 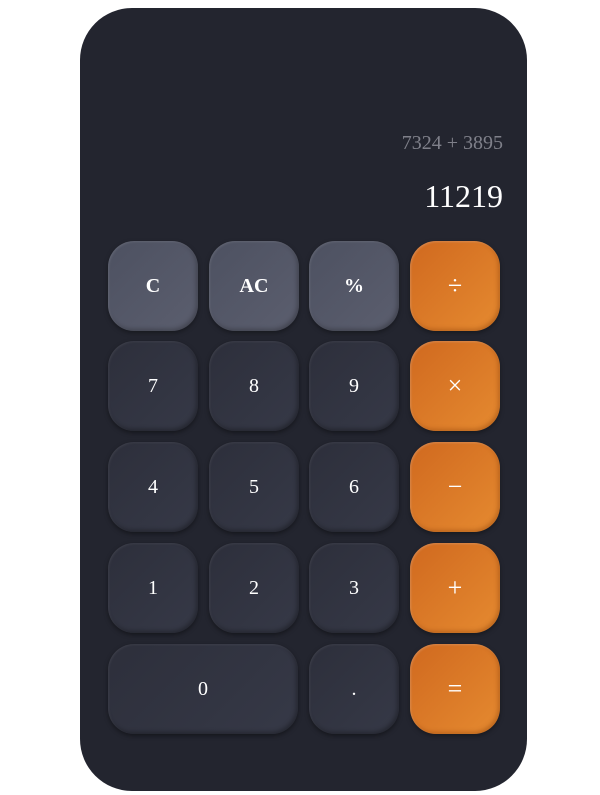 I want to click on clear-button: C, so click(x=153, y=286).